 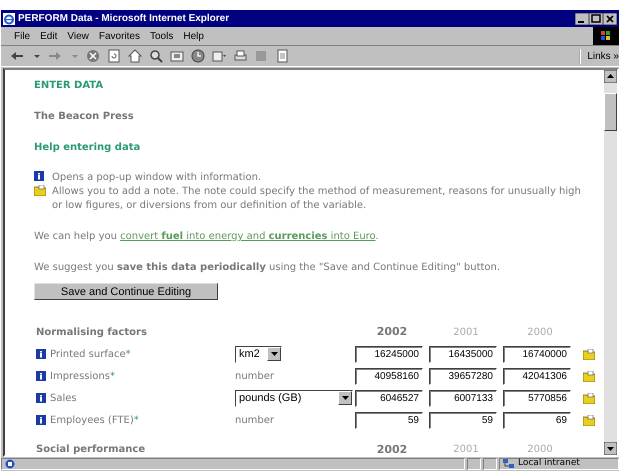 I want to click on page-heading: ENTER DATA, so click(x=69, y=86).